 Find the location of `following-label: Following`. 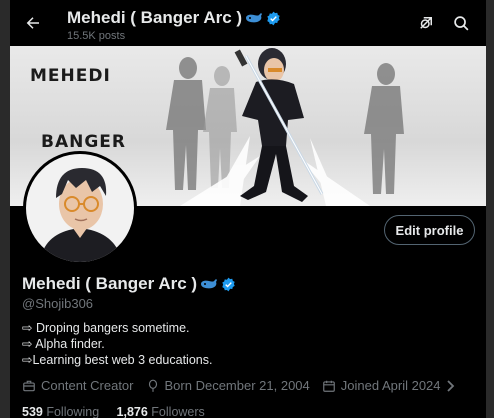

following-label: Following is located at coordinates (73, 411).